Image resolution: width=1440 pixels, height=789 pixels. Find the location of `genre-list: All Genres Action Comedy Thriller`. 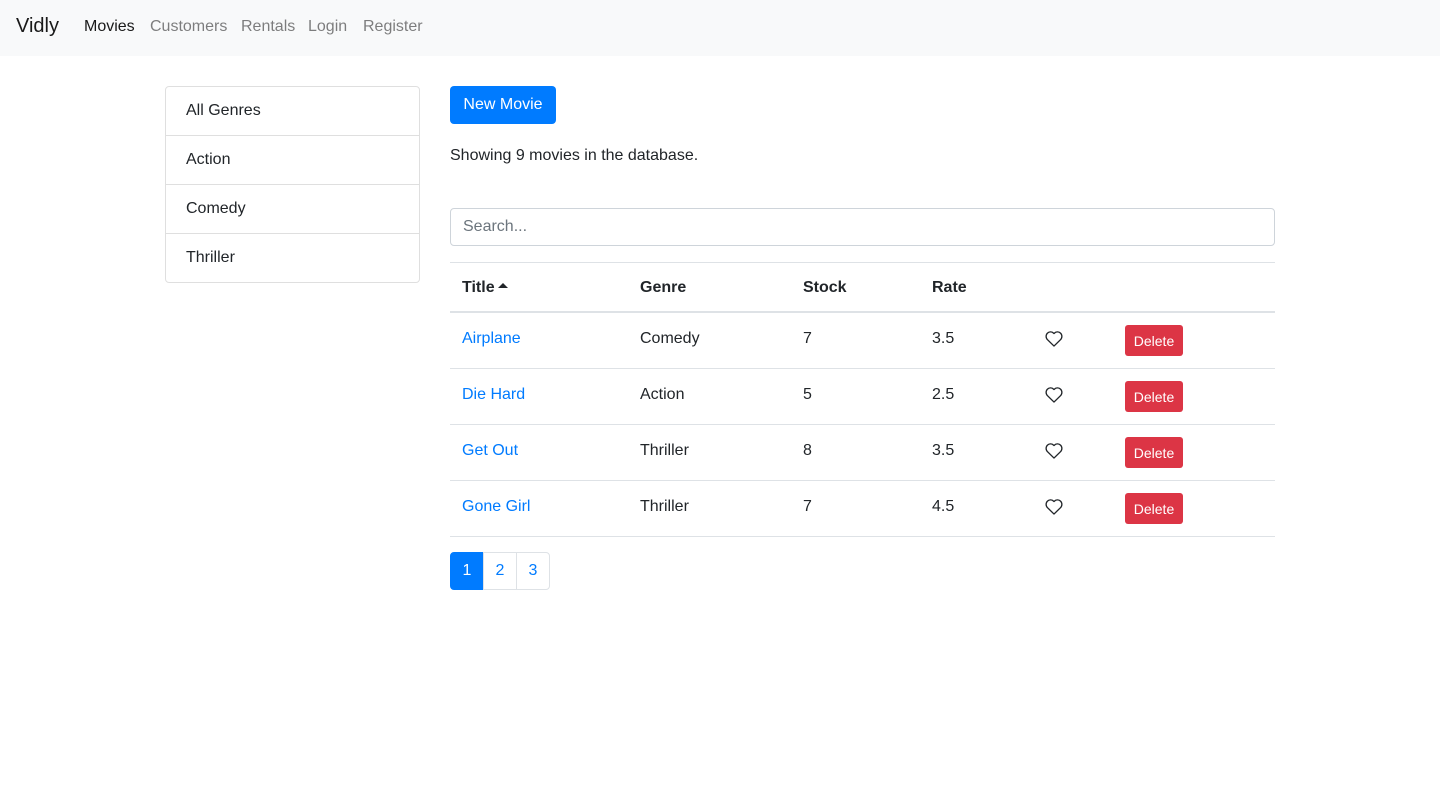

genre-list: All Genres Action Comedy Thriller is located at coordinates (292, 184).